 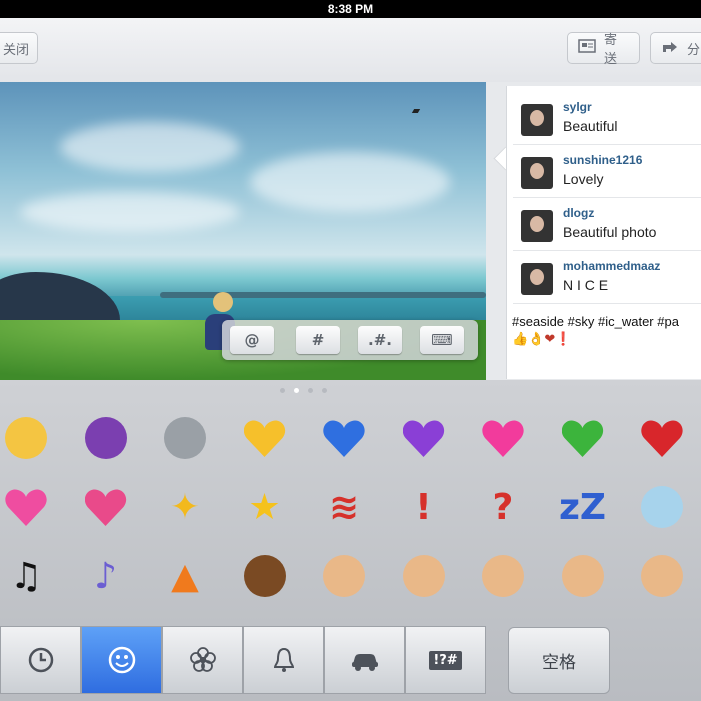 I want to click on status-bar: 8:38 PM, so click(x=350, y=9).